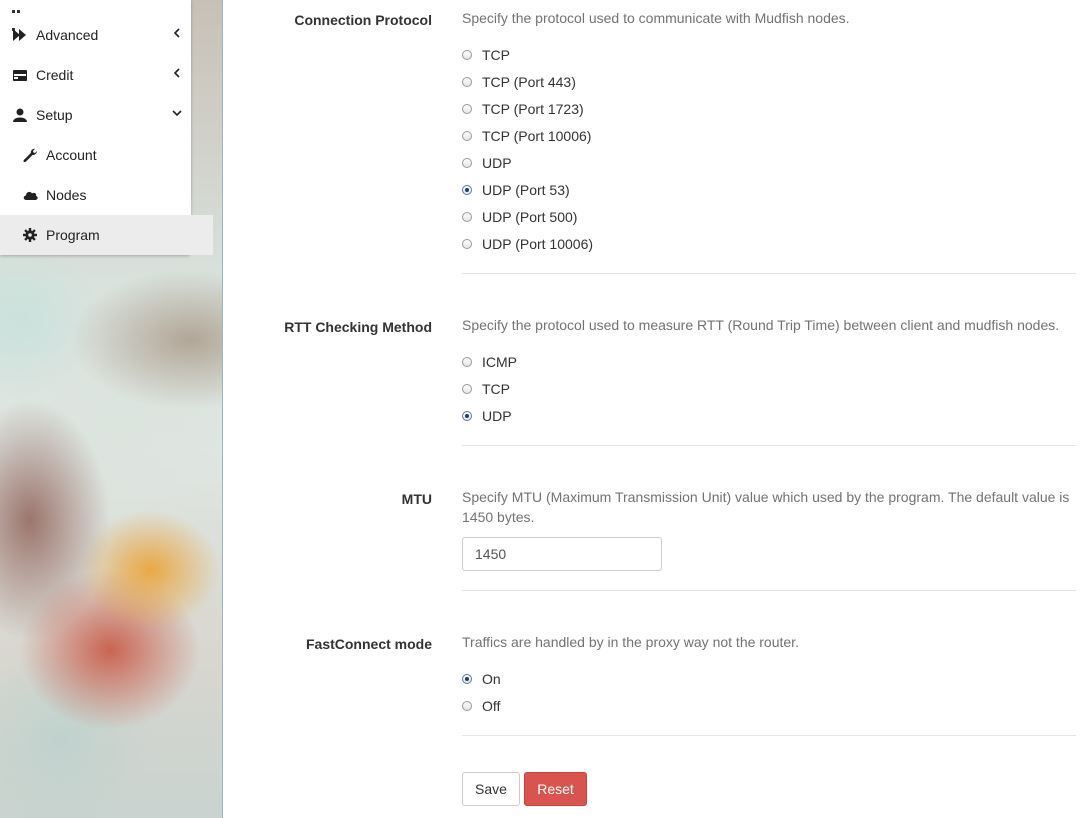 The image size is (1084, 818). Describe the element at coordinates (19, 15) in the screenshot. I see `menu-top-stub` at that location.